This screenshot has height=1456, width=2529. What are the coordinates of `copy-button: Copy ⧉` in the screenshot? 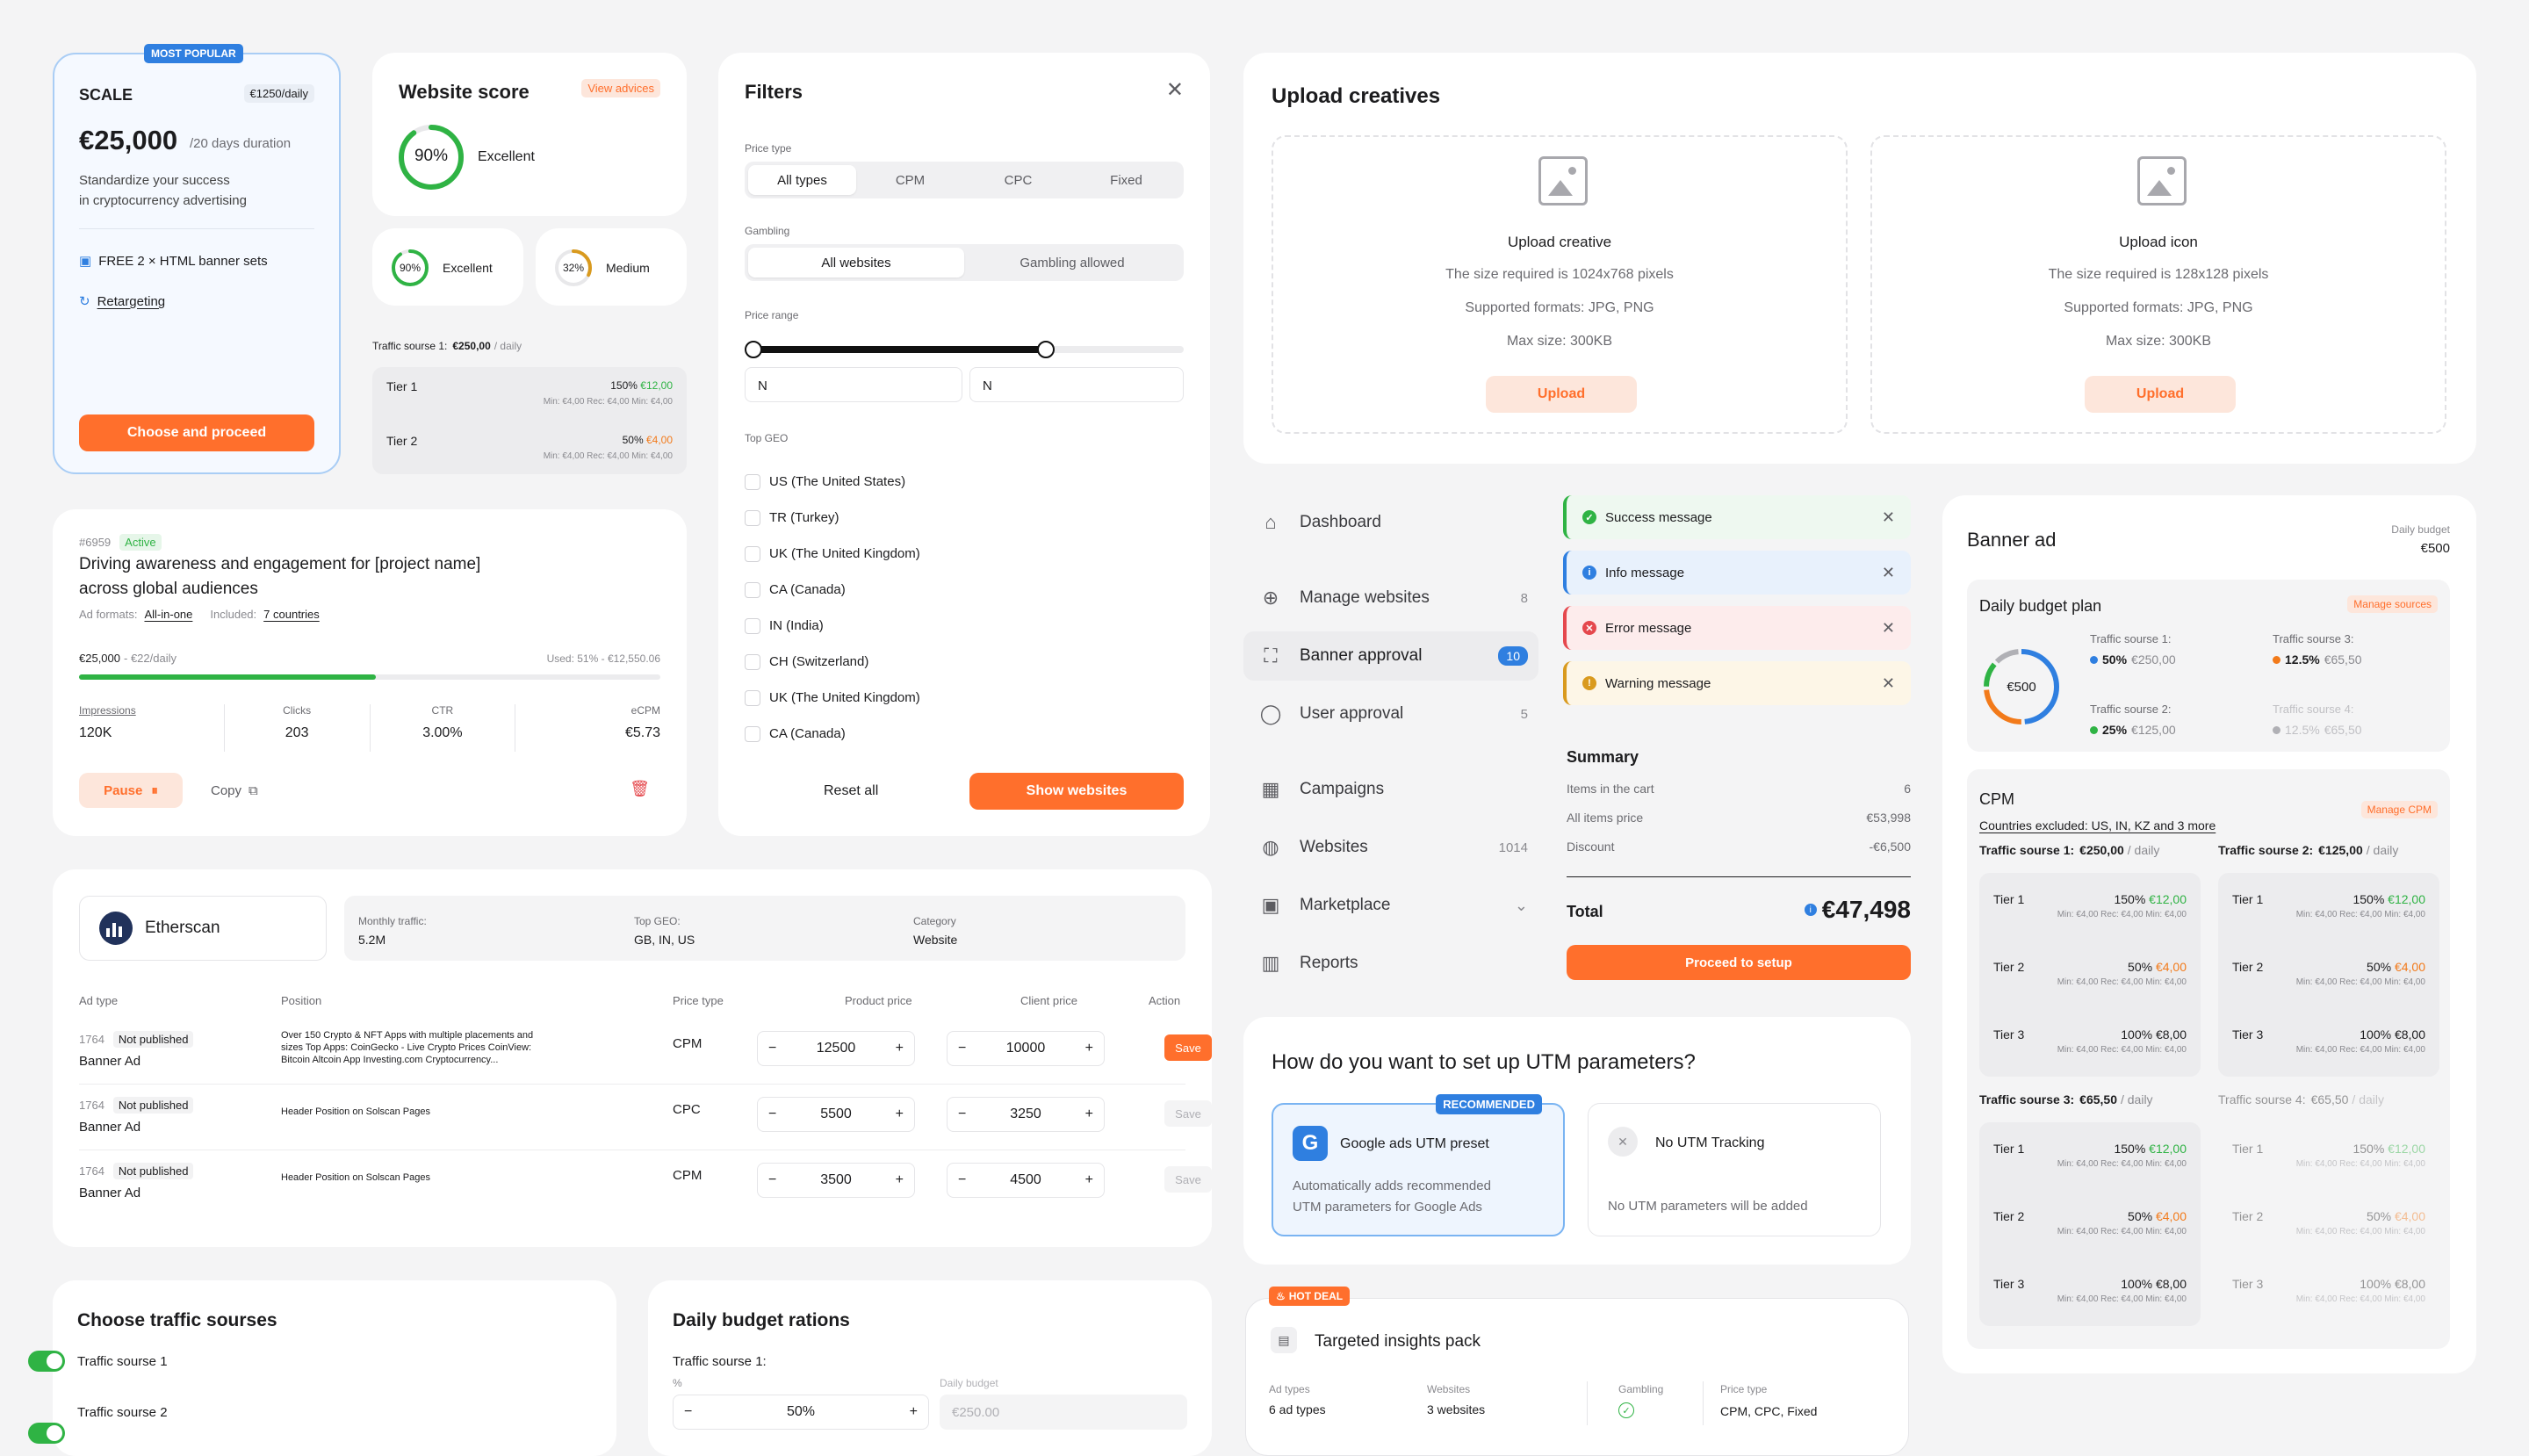 It's located at (235, 790).